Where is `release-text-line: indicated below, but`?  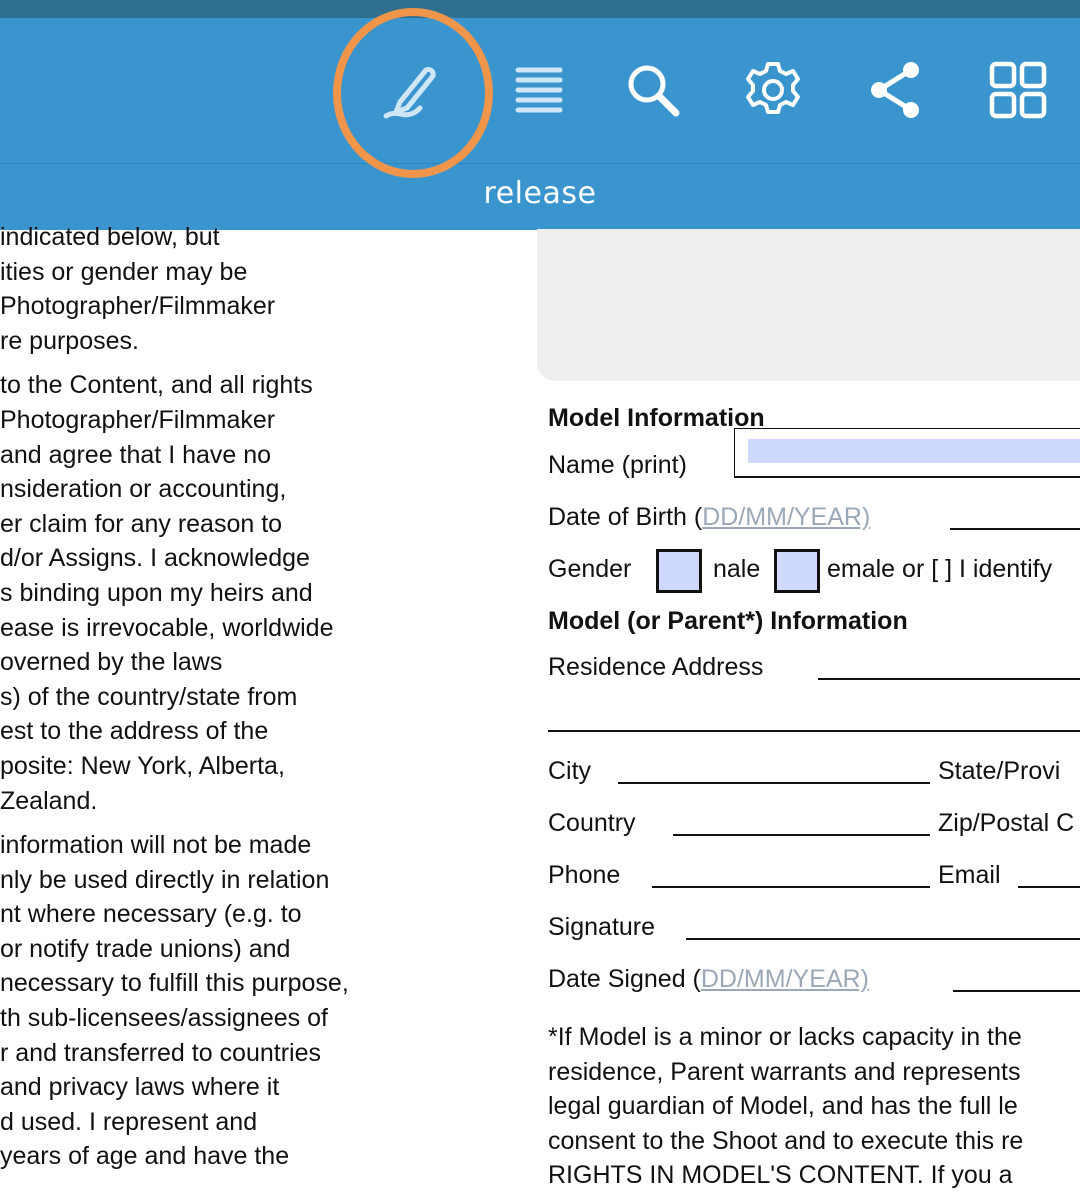
release-text-line: indicated below, but is located at coordinates (110, 237).